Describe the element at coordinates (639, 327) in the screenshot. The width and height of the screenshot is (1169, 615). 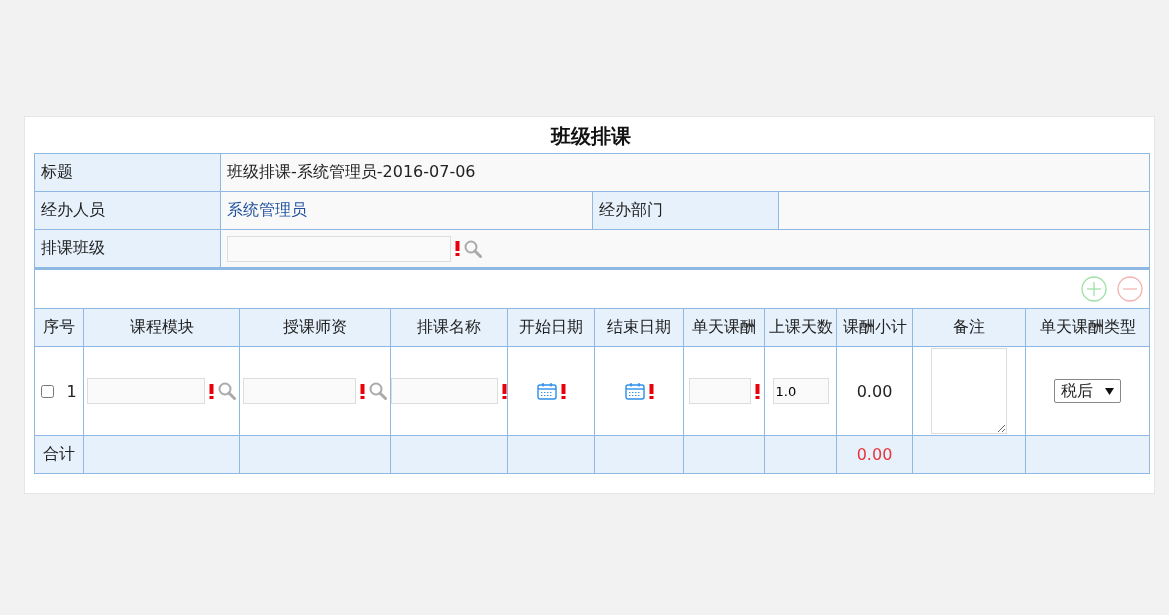
I see `column-header: 结束日期` at that location.